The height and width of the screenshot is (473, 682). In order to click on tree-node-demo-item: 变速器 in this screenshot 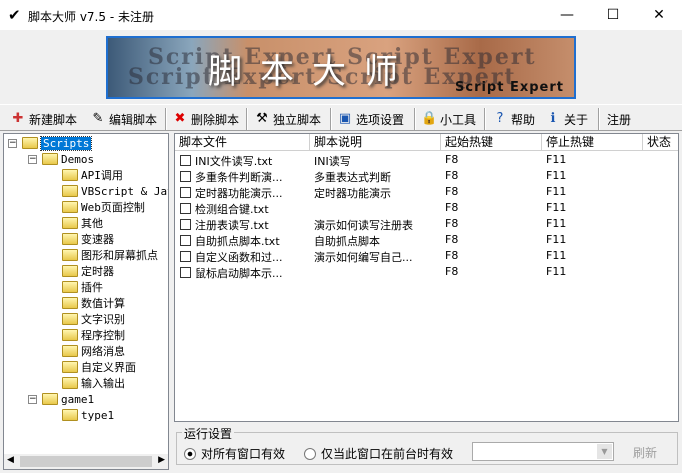, I will do `click(88, 239)`.